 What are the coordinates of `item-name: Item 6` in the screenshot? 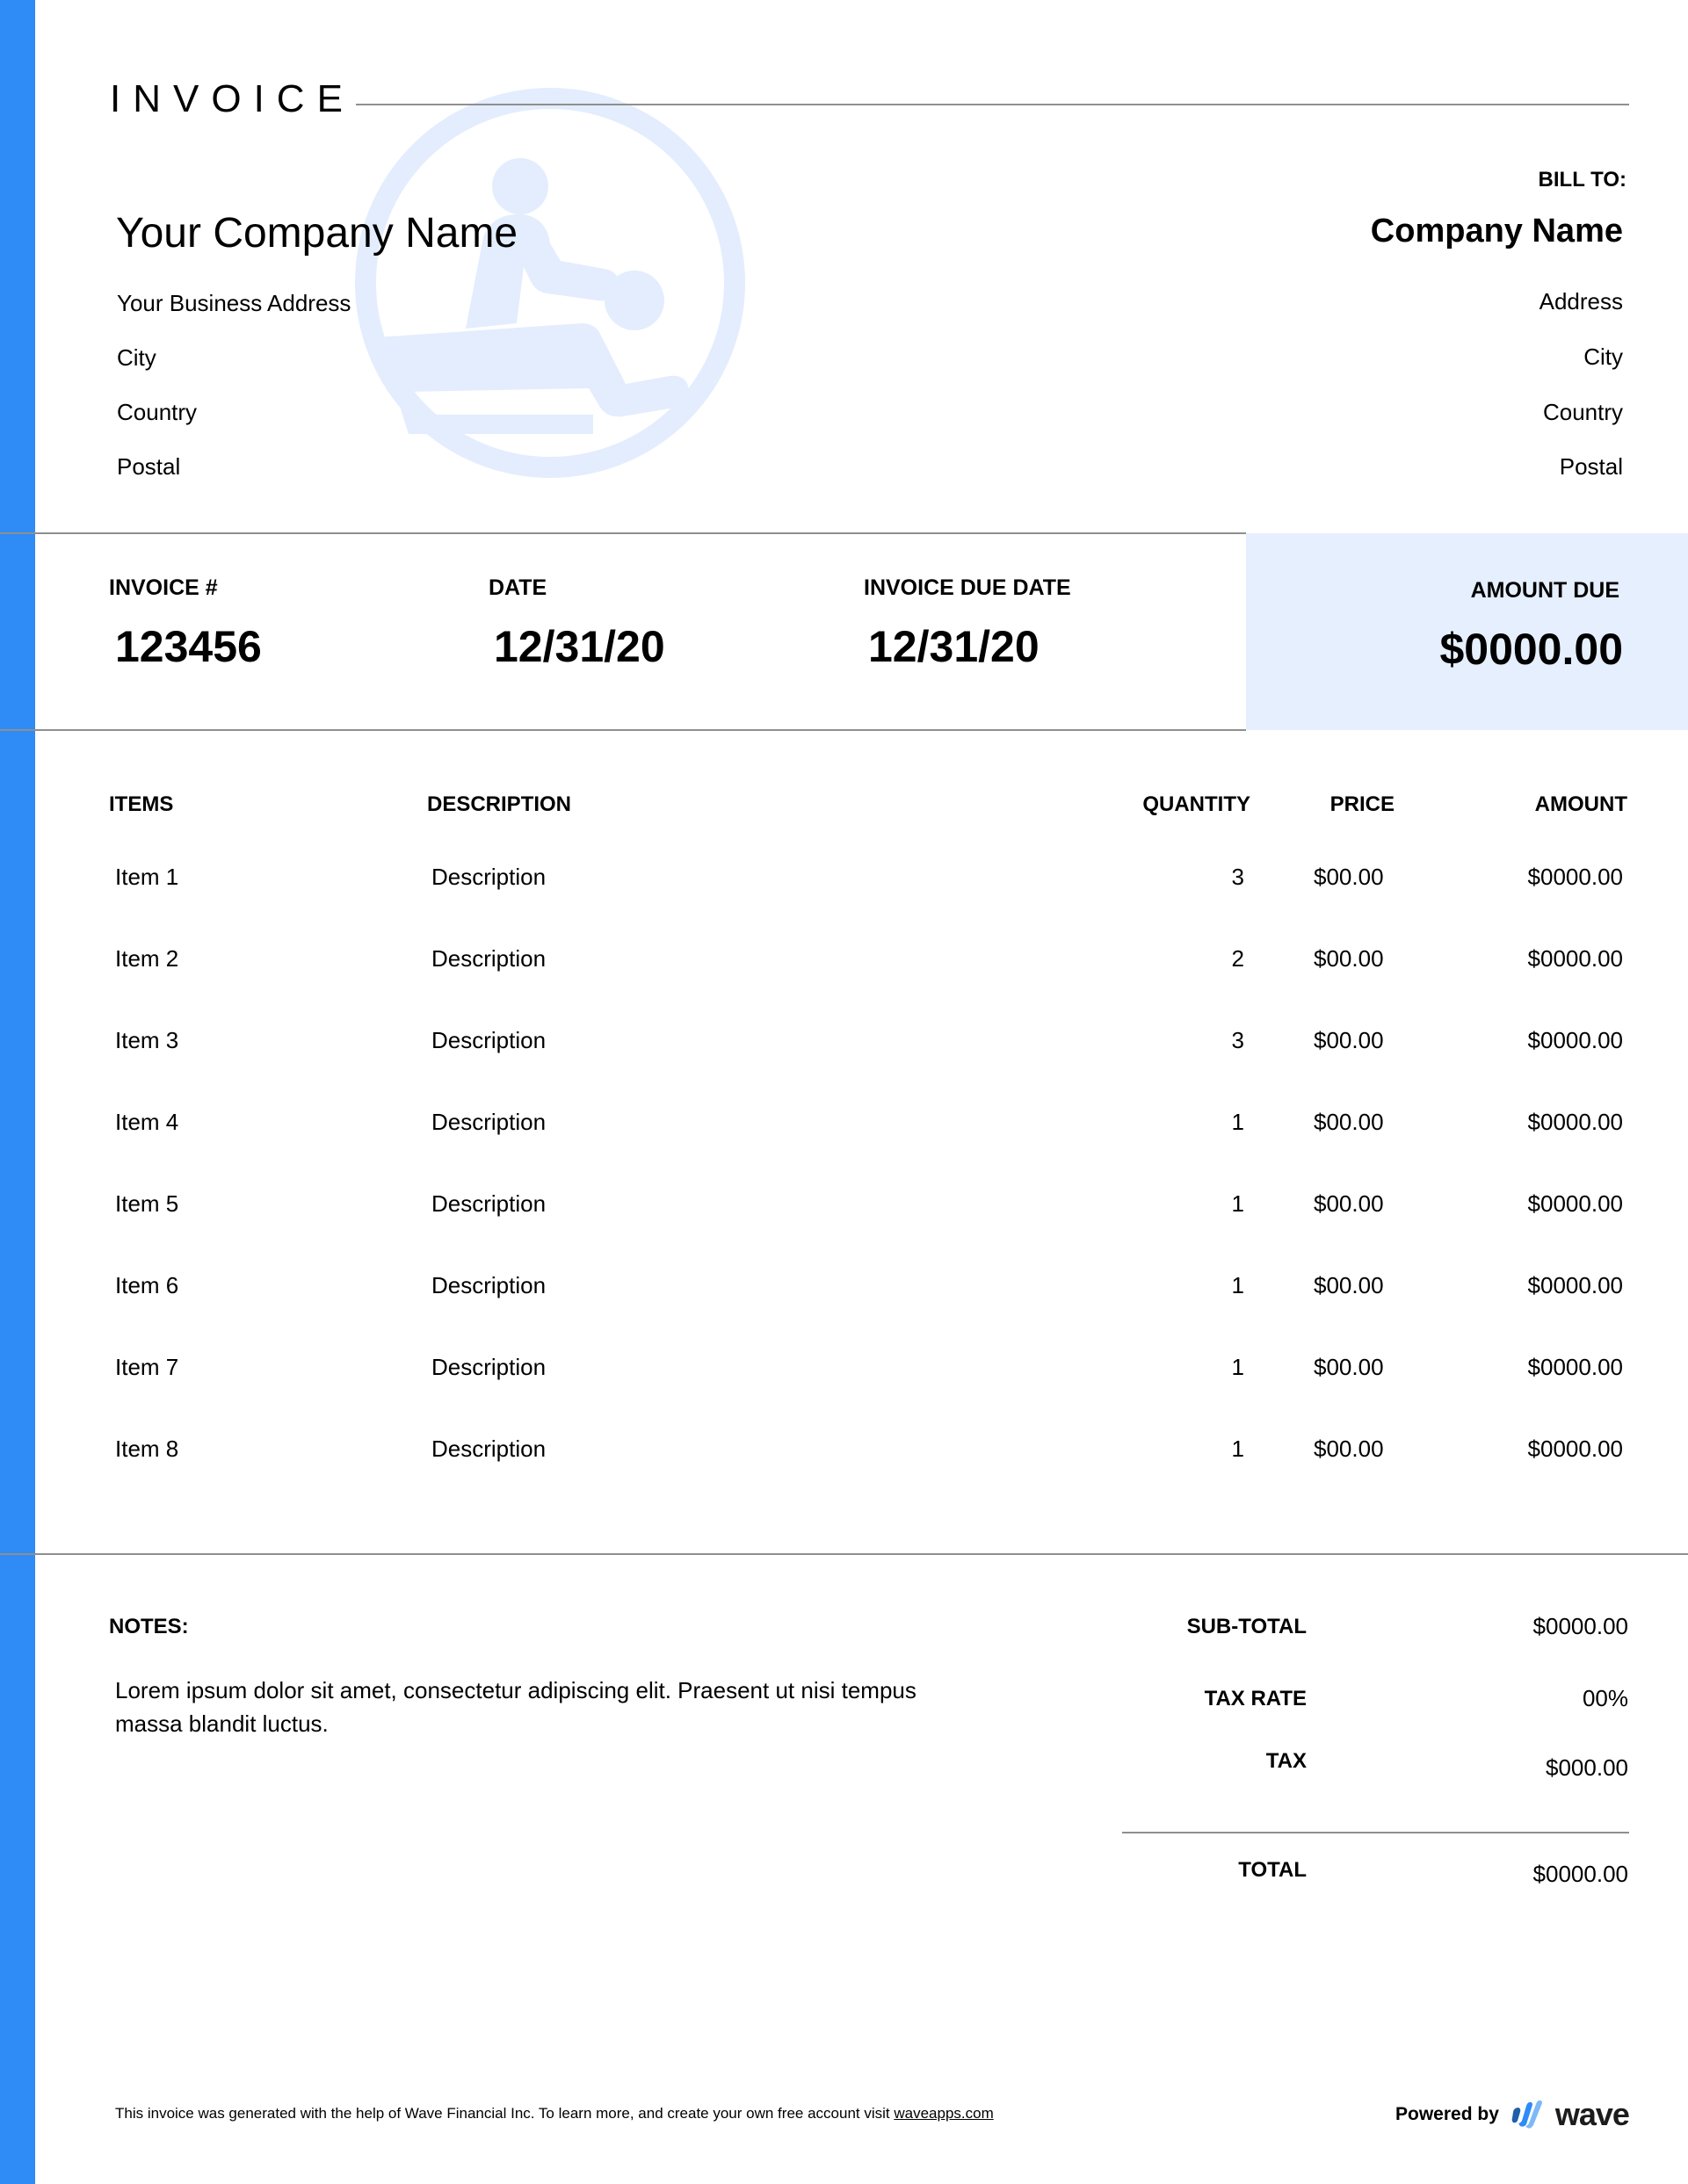 It's located at (147, 1285).